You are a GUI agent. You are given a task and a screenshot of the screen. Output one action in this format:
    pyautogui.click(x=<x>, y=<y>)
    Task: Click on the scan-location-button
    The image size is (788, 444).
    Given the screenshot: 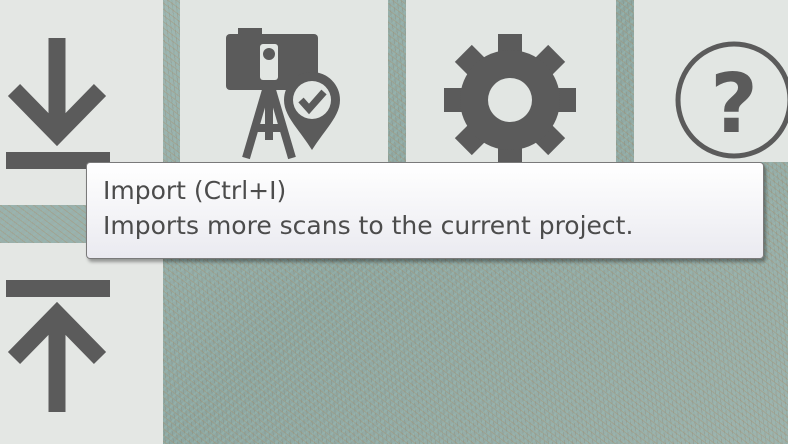 What is the action you would take?
    pyautogui.click(x=284, y=81)
    